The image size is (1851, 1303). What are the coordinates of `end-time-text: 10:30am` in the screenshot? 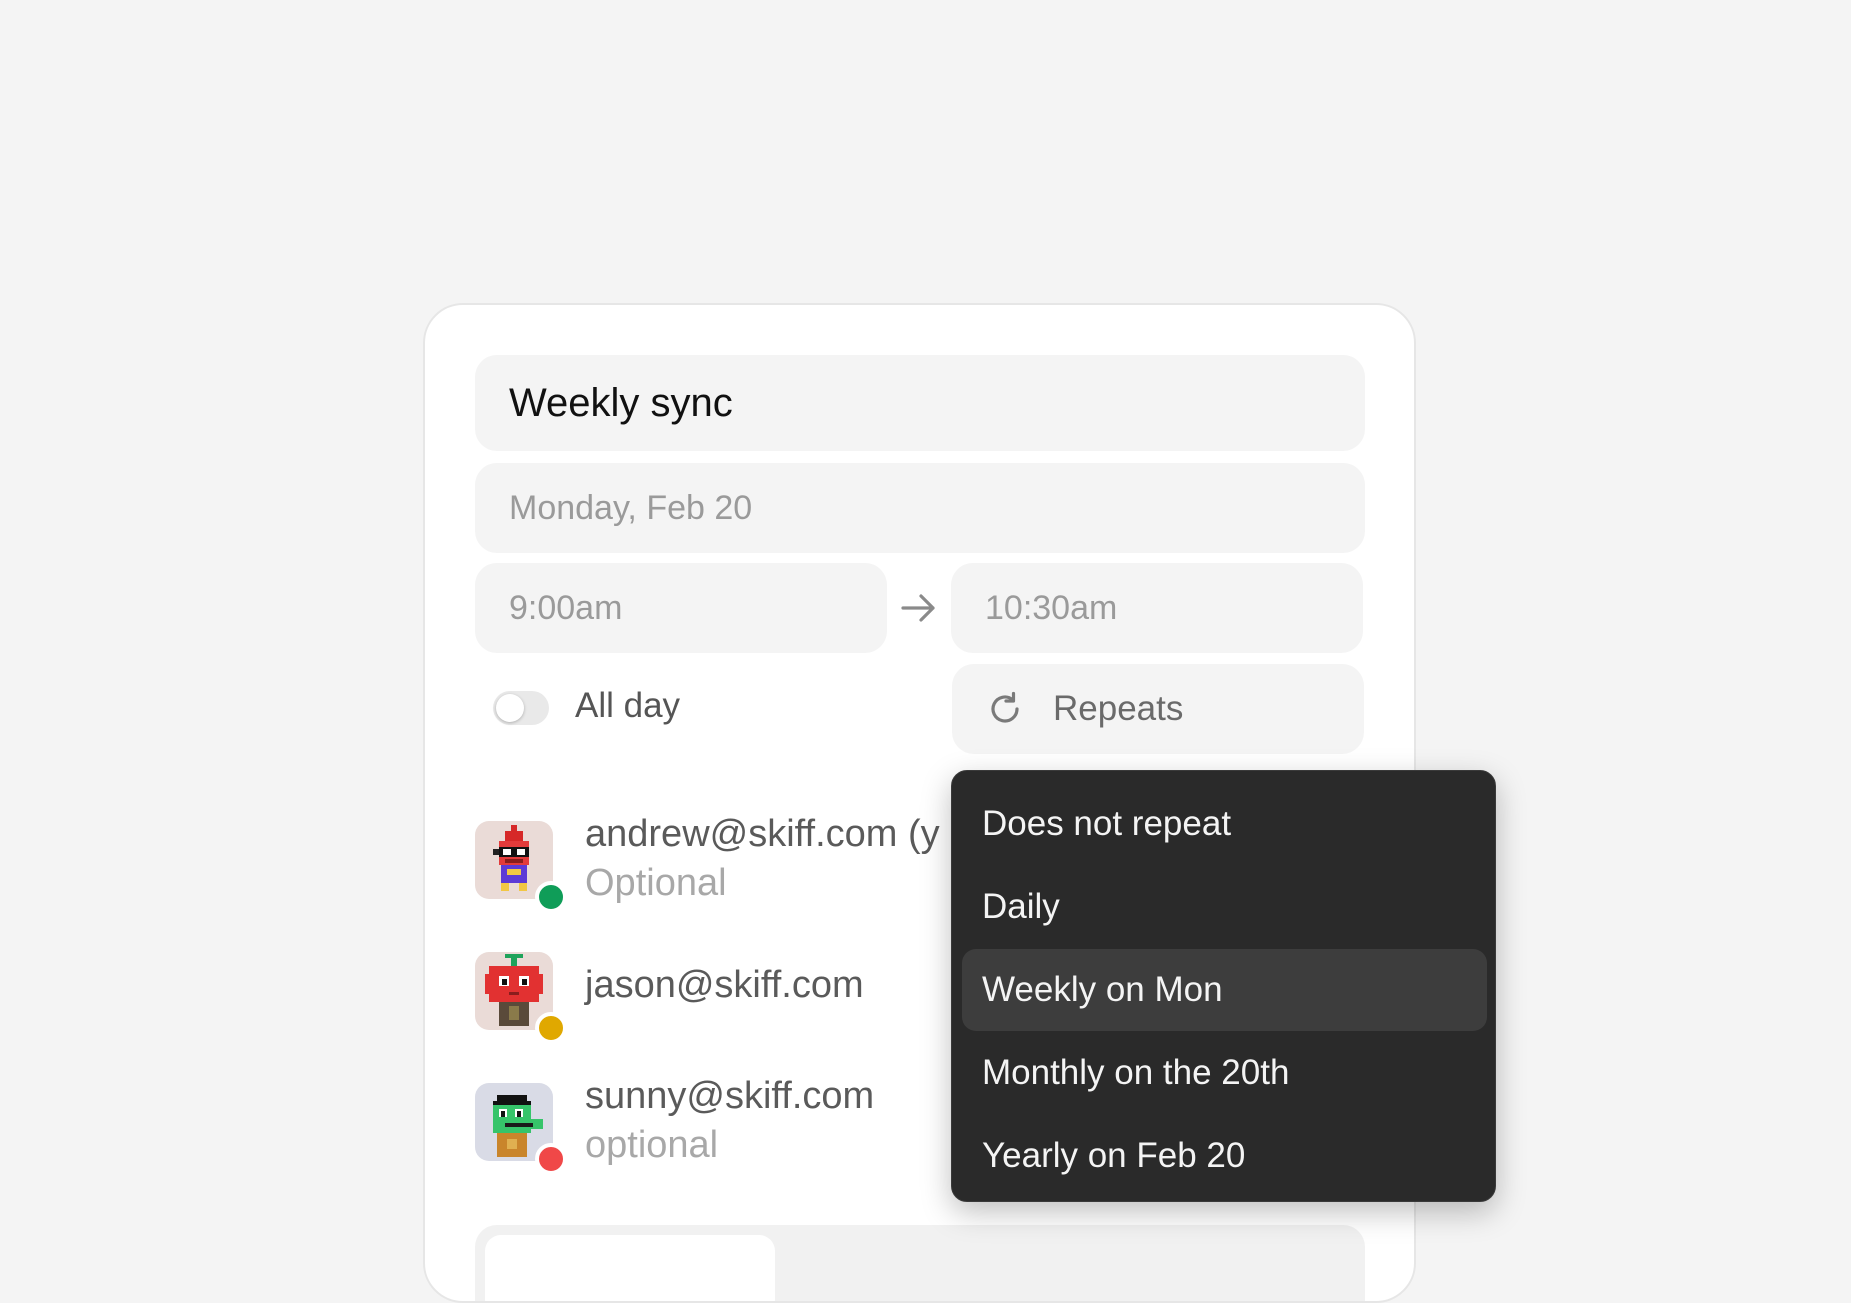 It's located at (1051, 607).